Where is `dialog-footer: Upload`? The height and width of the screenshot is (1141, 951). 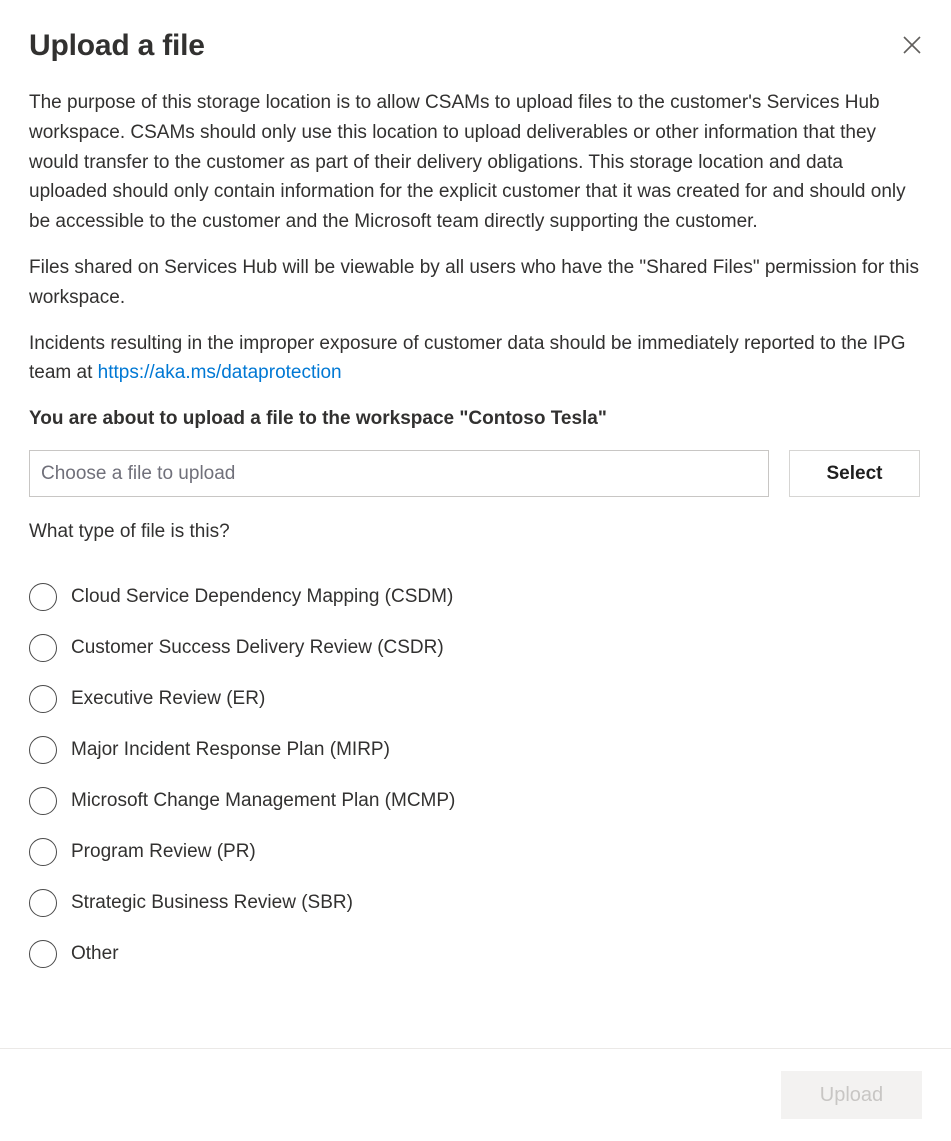
dialog-footer: Upload is located at coordinates (475, 1094).